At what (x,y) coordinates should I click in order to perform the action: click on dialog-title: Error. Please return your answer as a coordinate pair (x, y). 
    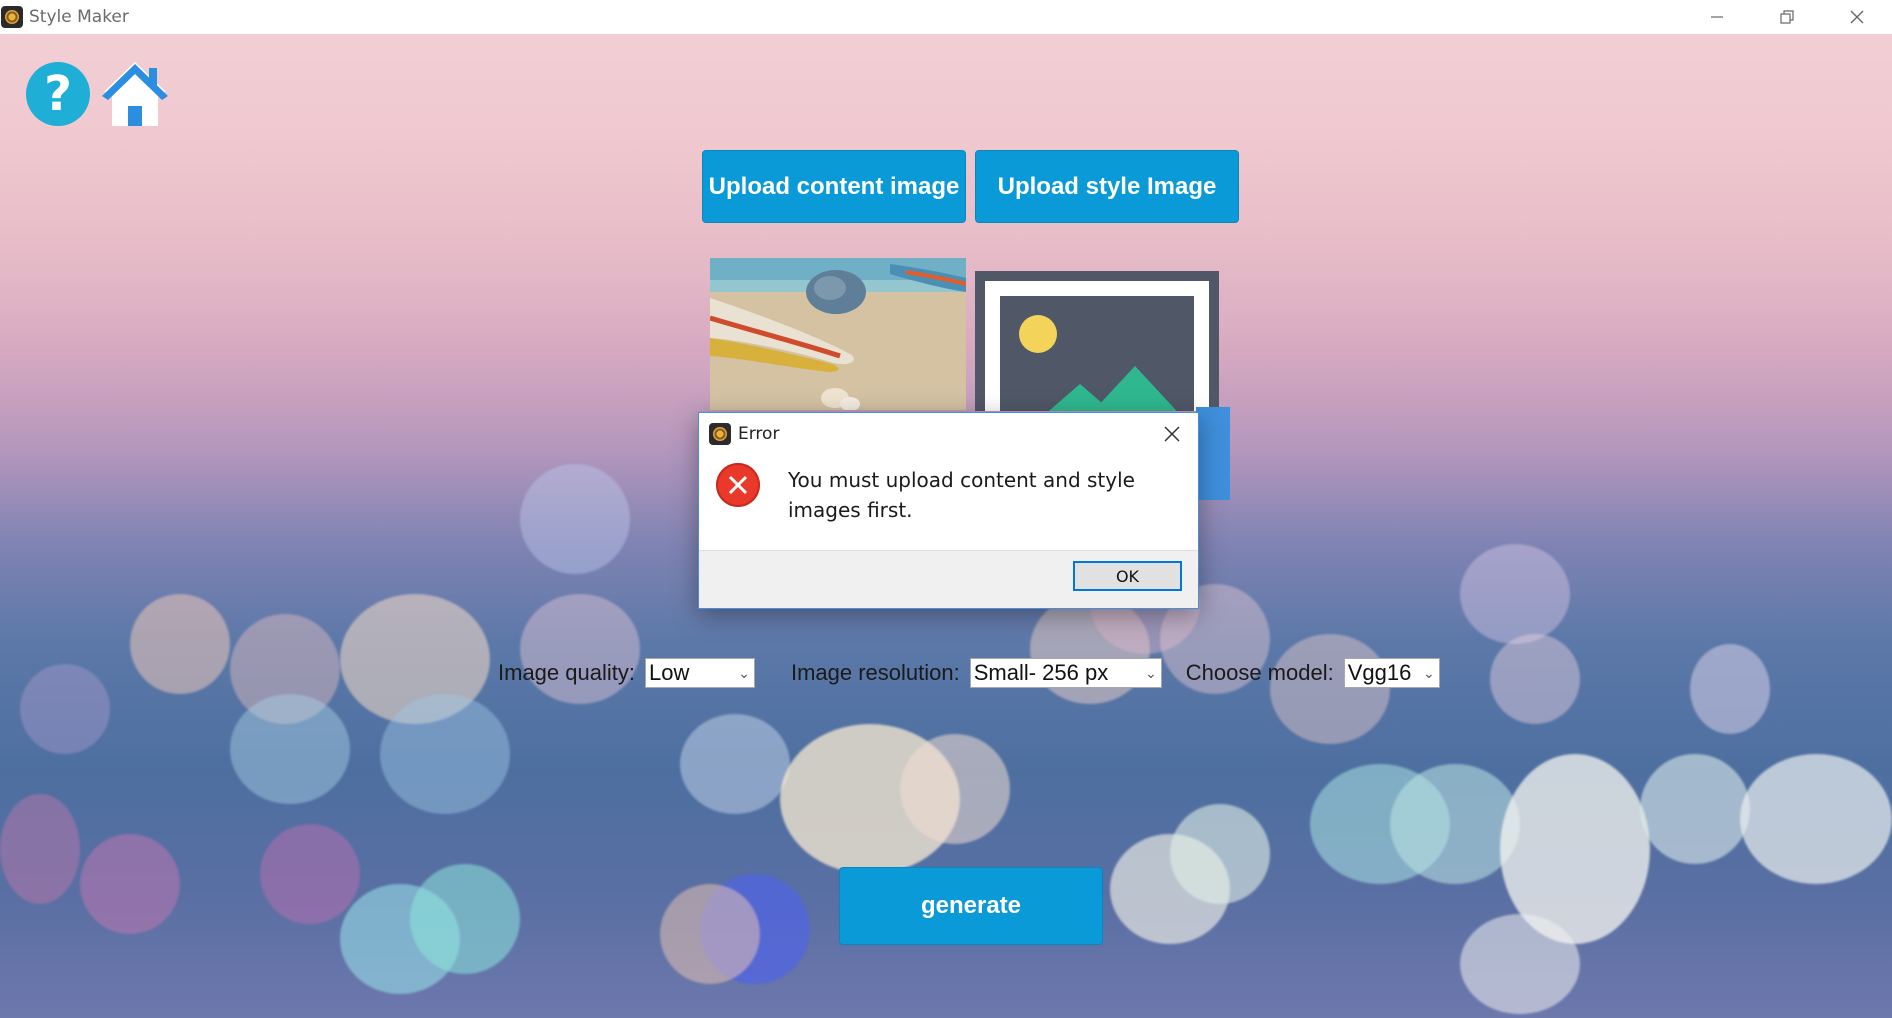
    Looking at the image, I should click on (759, 434).